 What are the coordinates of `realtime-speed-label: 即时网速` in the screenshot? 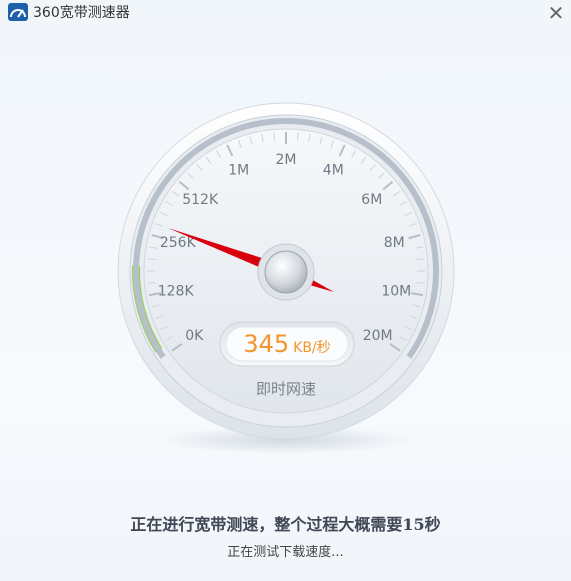 It's located at (285, 389).